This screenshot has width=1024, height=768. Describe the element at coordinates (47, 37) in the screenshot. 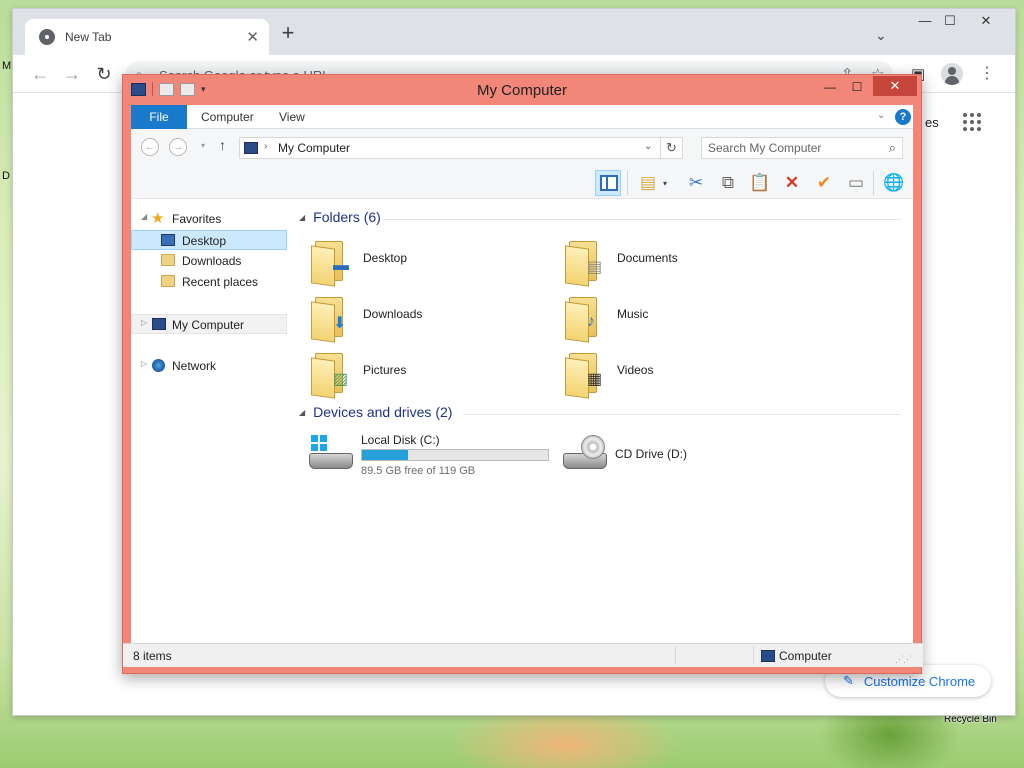

I see `chrome-logo-icon` at that location.